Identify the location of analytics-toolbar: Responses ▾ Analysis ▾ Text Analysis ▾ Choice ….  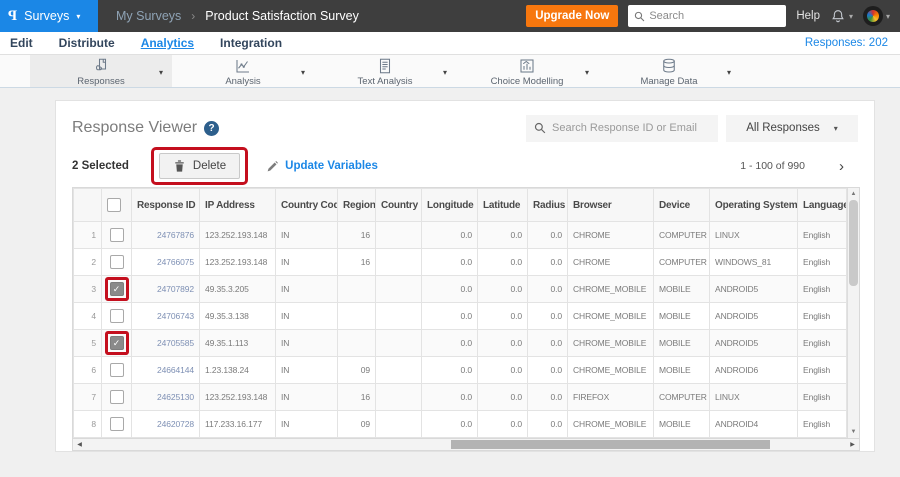
(450, 71).